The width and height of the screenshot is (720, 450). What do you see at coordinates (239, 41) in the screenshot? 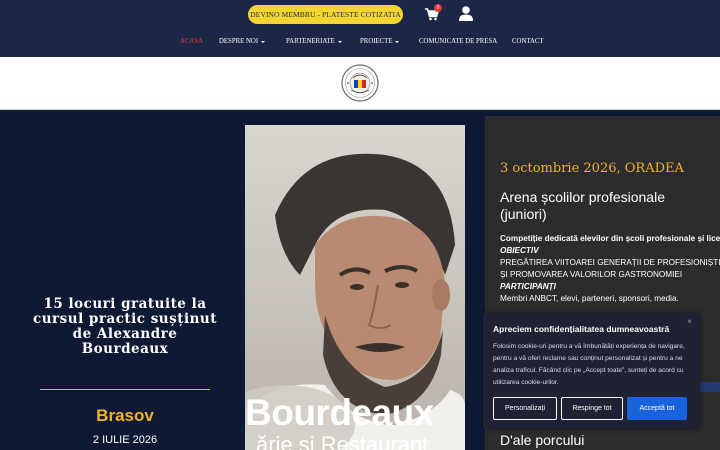
I see `nav-item-label: DESPRE NOI` at bounding box center [239, 41].